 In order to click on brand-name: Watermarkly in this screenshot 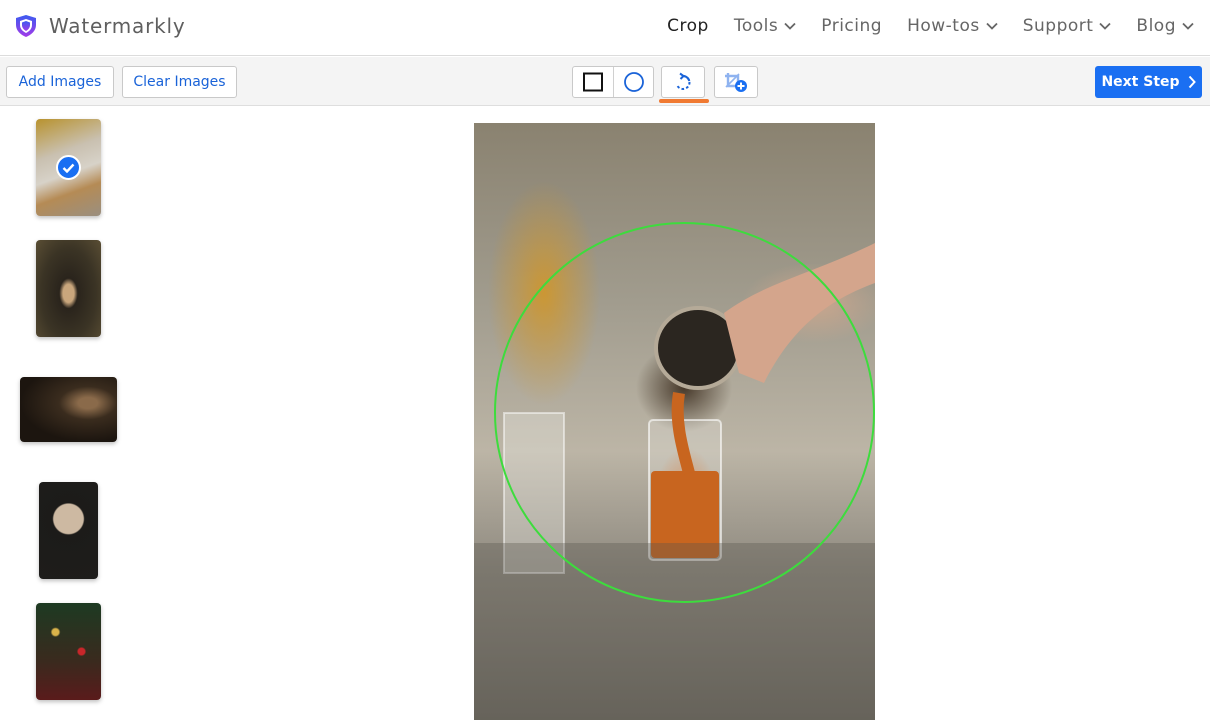, I will do `click(117, 26)`.